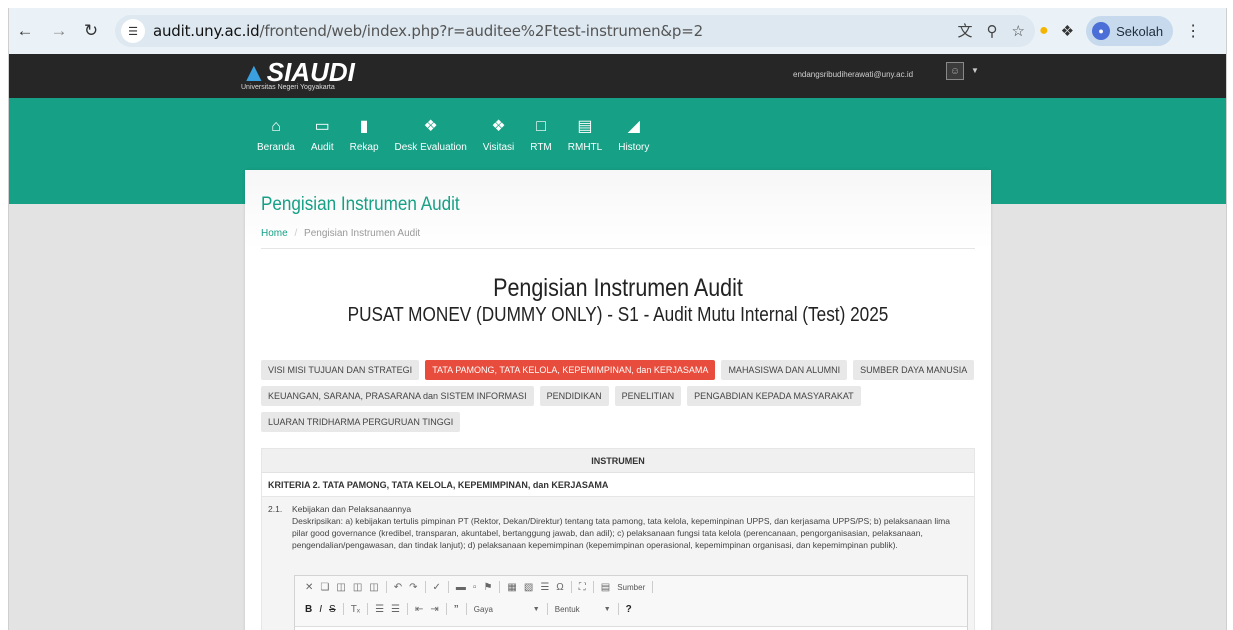  I want to click on bookmark-star-icon: ☆, so click(1018, 31).